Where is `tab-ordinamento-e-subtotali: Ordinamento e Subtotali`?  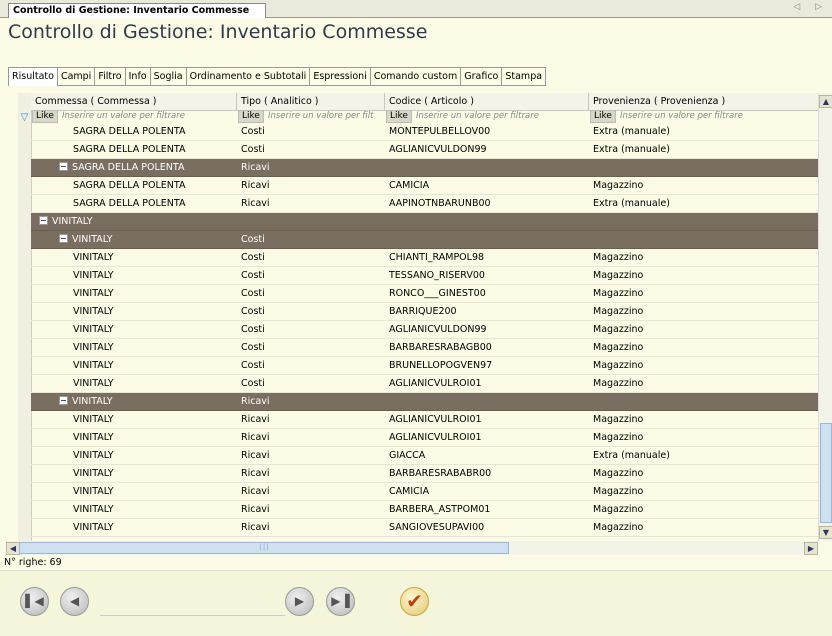
tab-ordinamento-e-subtotali: Ordinamento e Subtotali is located at coordinates (247, 76).